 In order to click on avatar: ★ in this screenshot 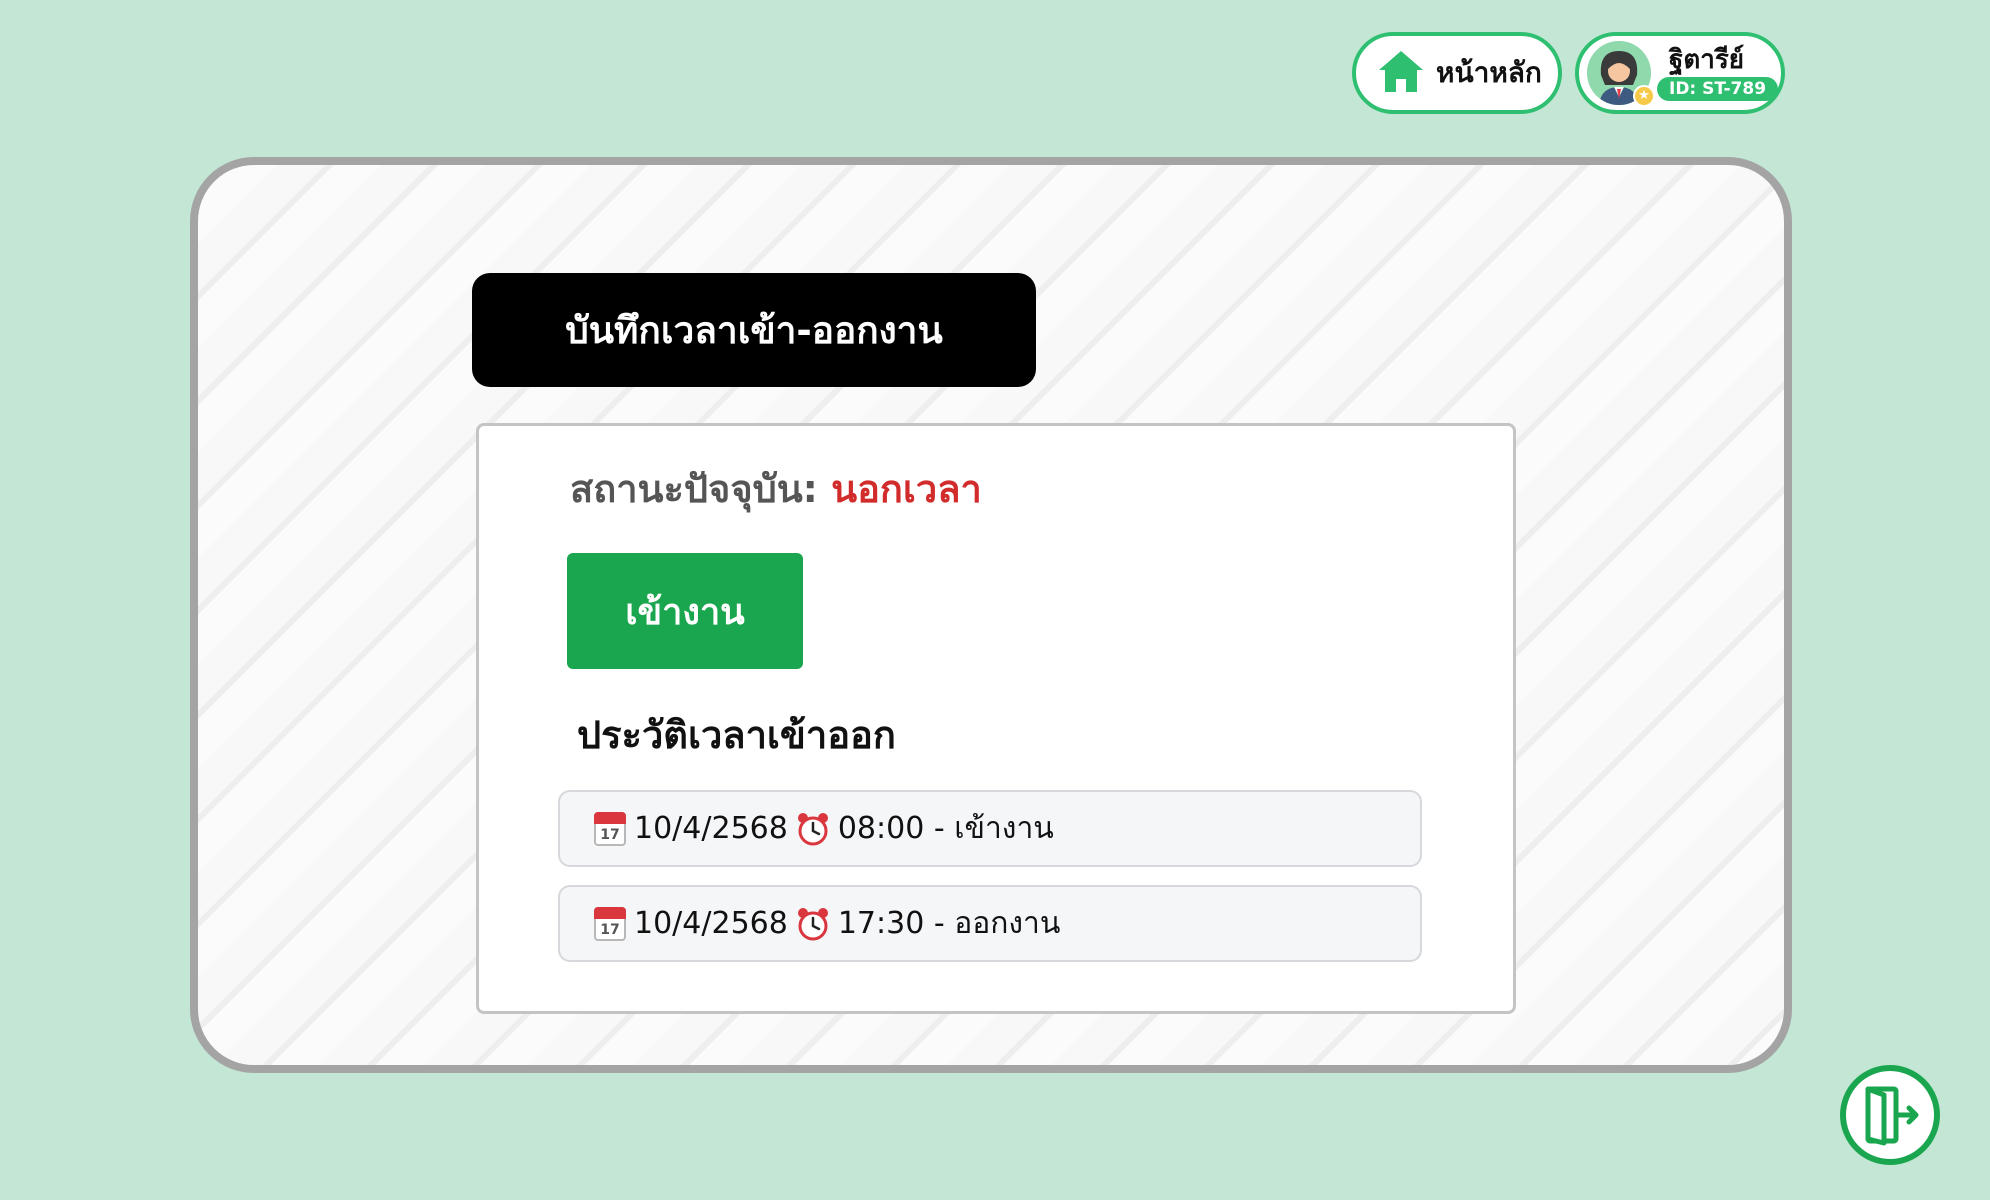, I will do `click(1621, 74)`.